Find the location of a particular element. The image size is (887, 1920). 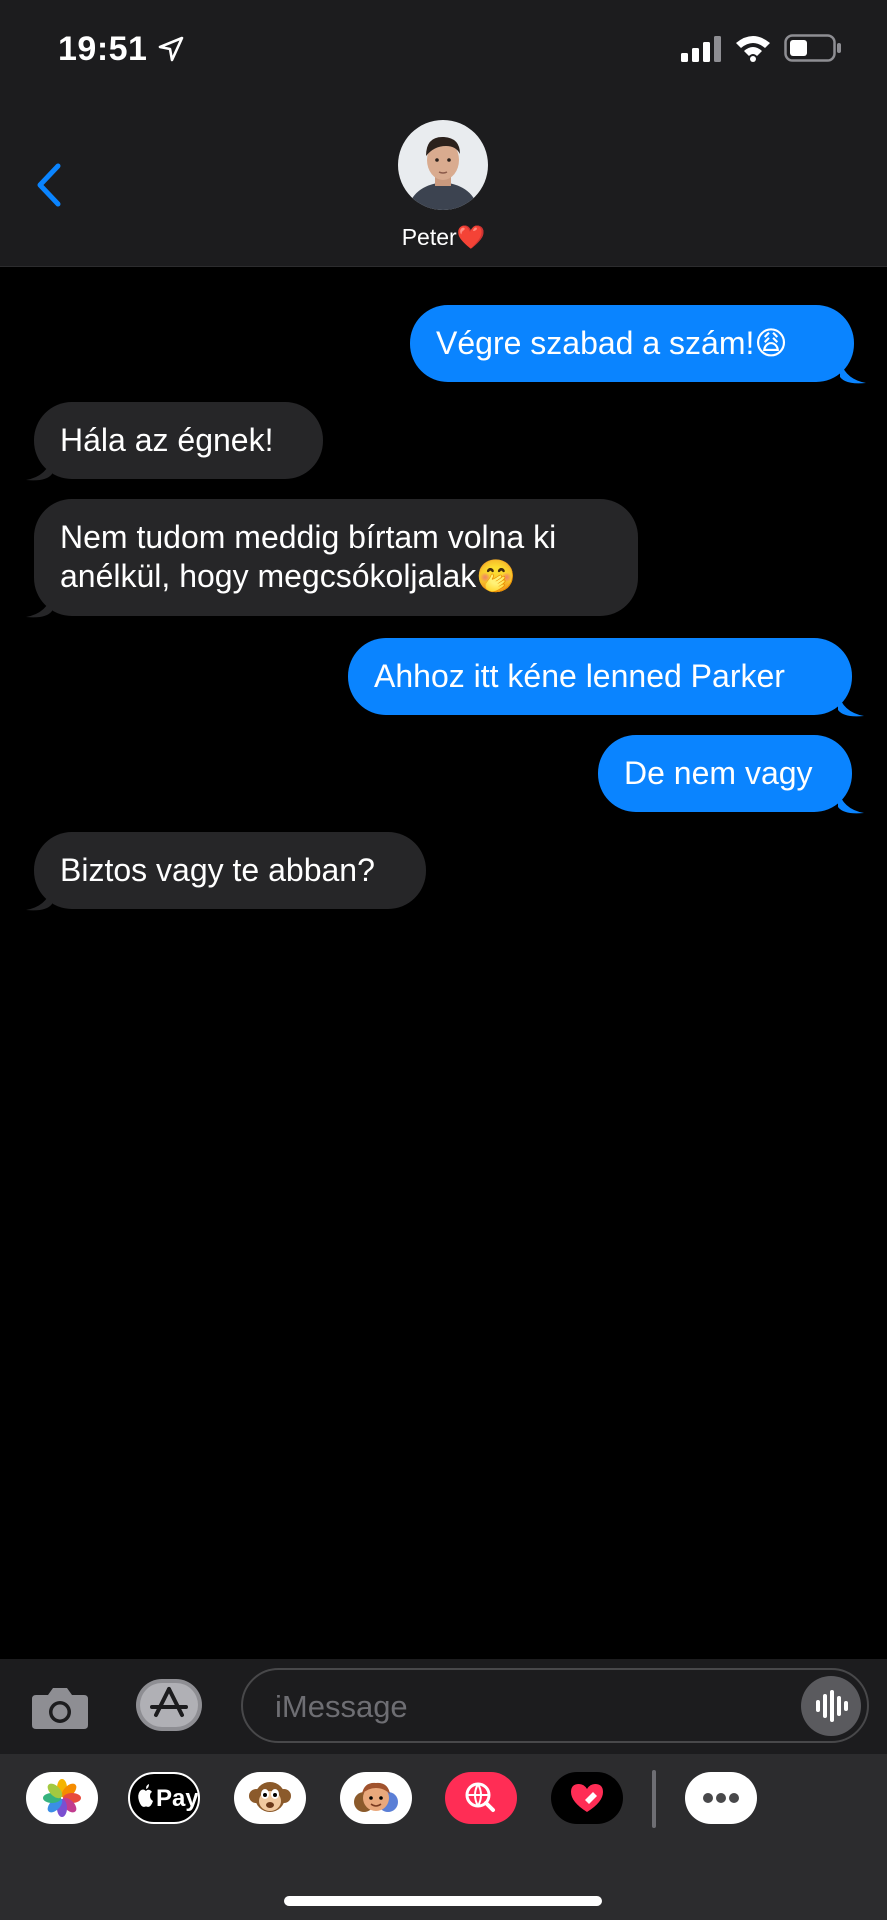

contact-photo is located at coordinates (443, 165).